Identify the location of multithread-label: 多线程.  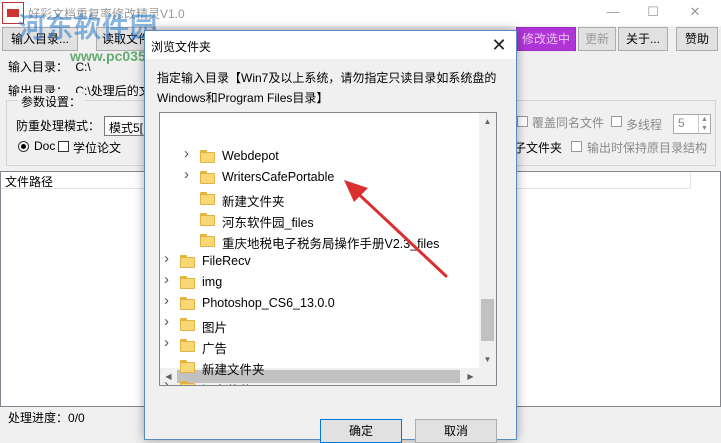
(644, 125).